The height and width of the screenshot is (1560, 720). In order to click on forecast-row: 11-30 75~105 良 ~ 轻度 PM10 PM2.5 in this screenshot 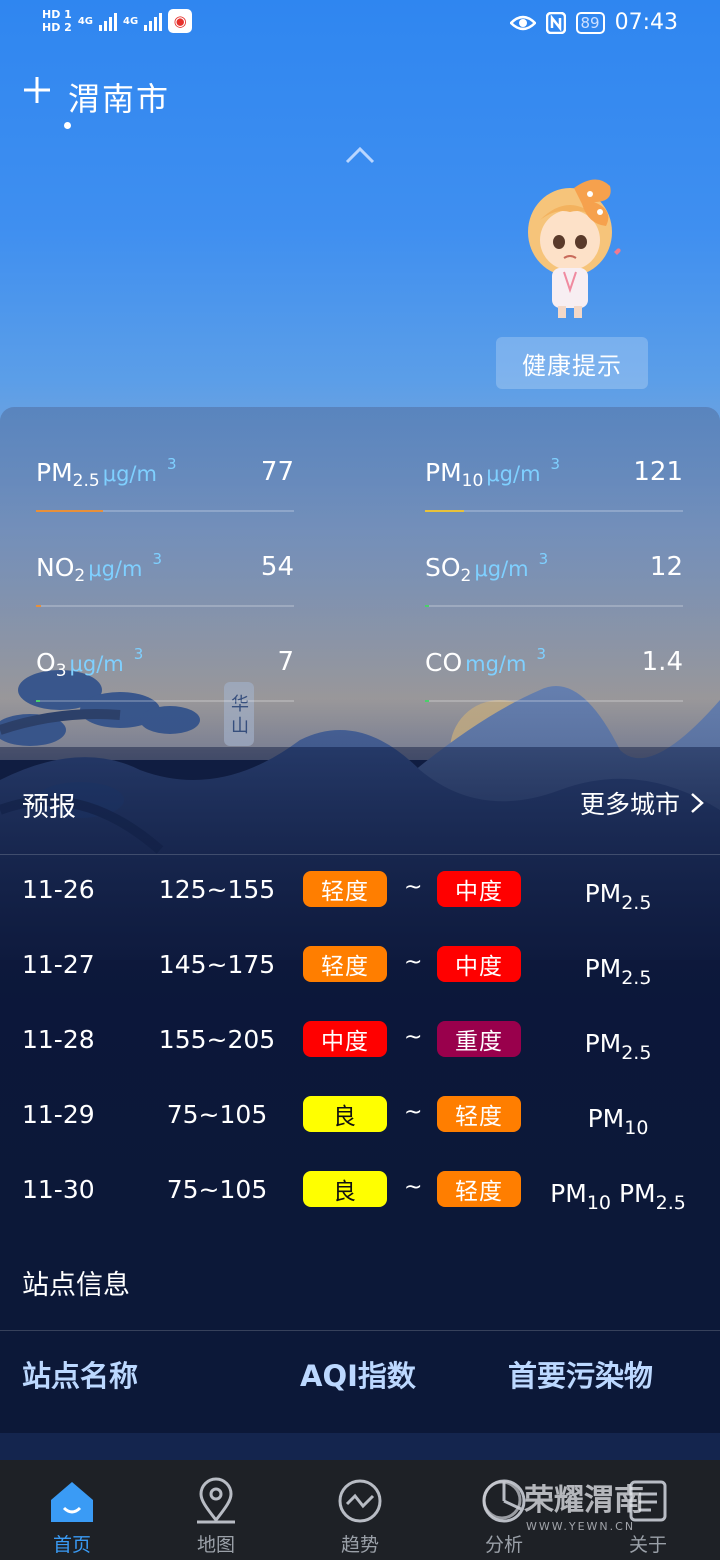, I will do `click(360, 1192)`.